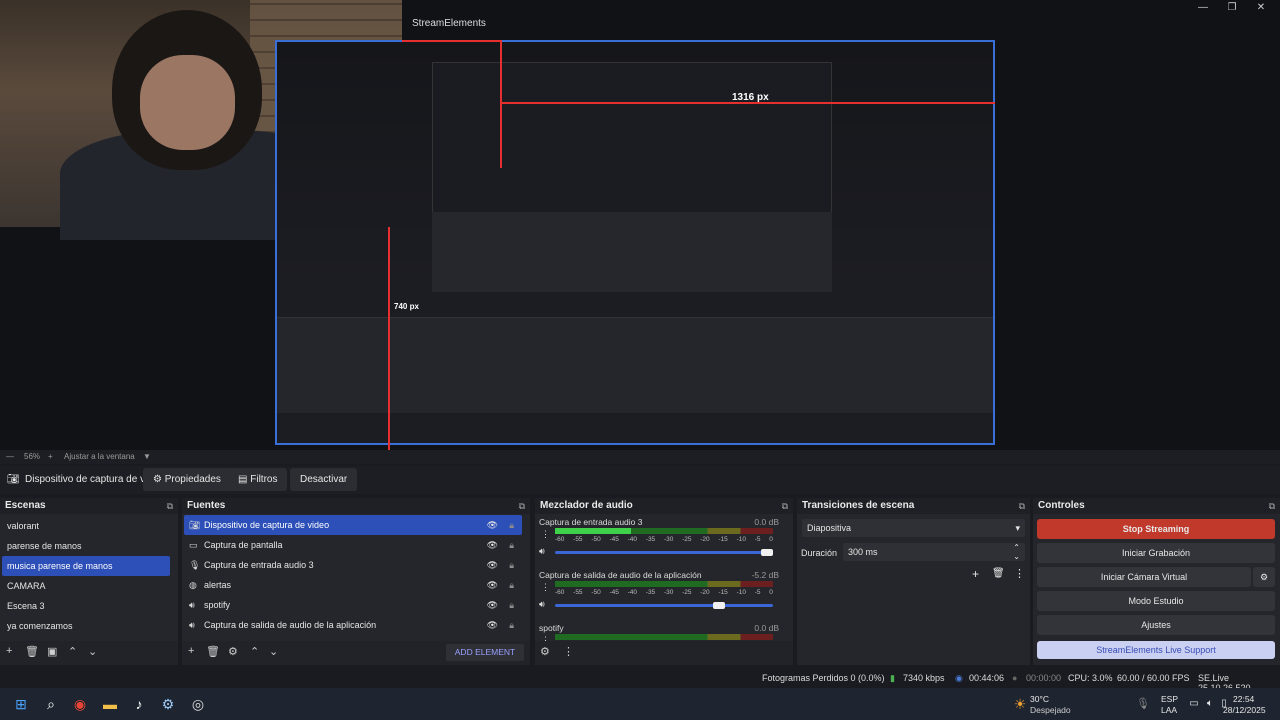 Image resolution: width=1280 pixels, height=720 pixels. What do you see at coordinates (51, 704) in the screenshot?
I see `search-icon: ⌕` at bounding box center [51, 704].